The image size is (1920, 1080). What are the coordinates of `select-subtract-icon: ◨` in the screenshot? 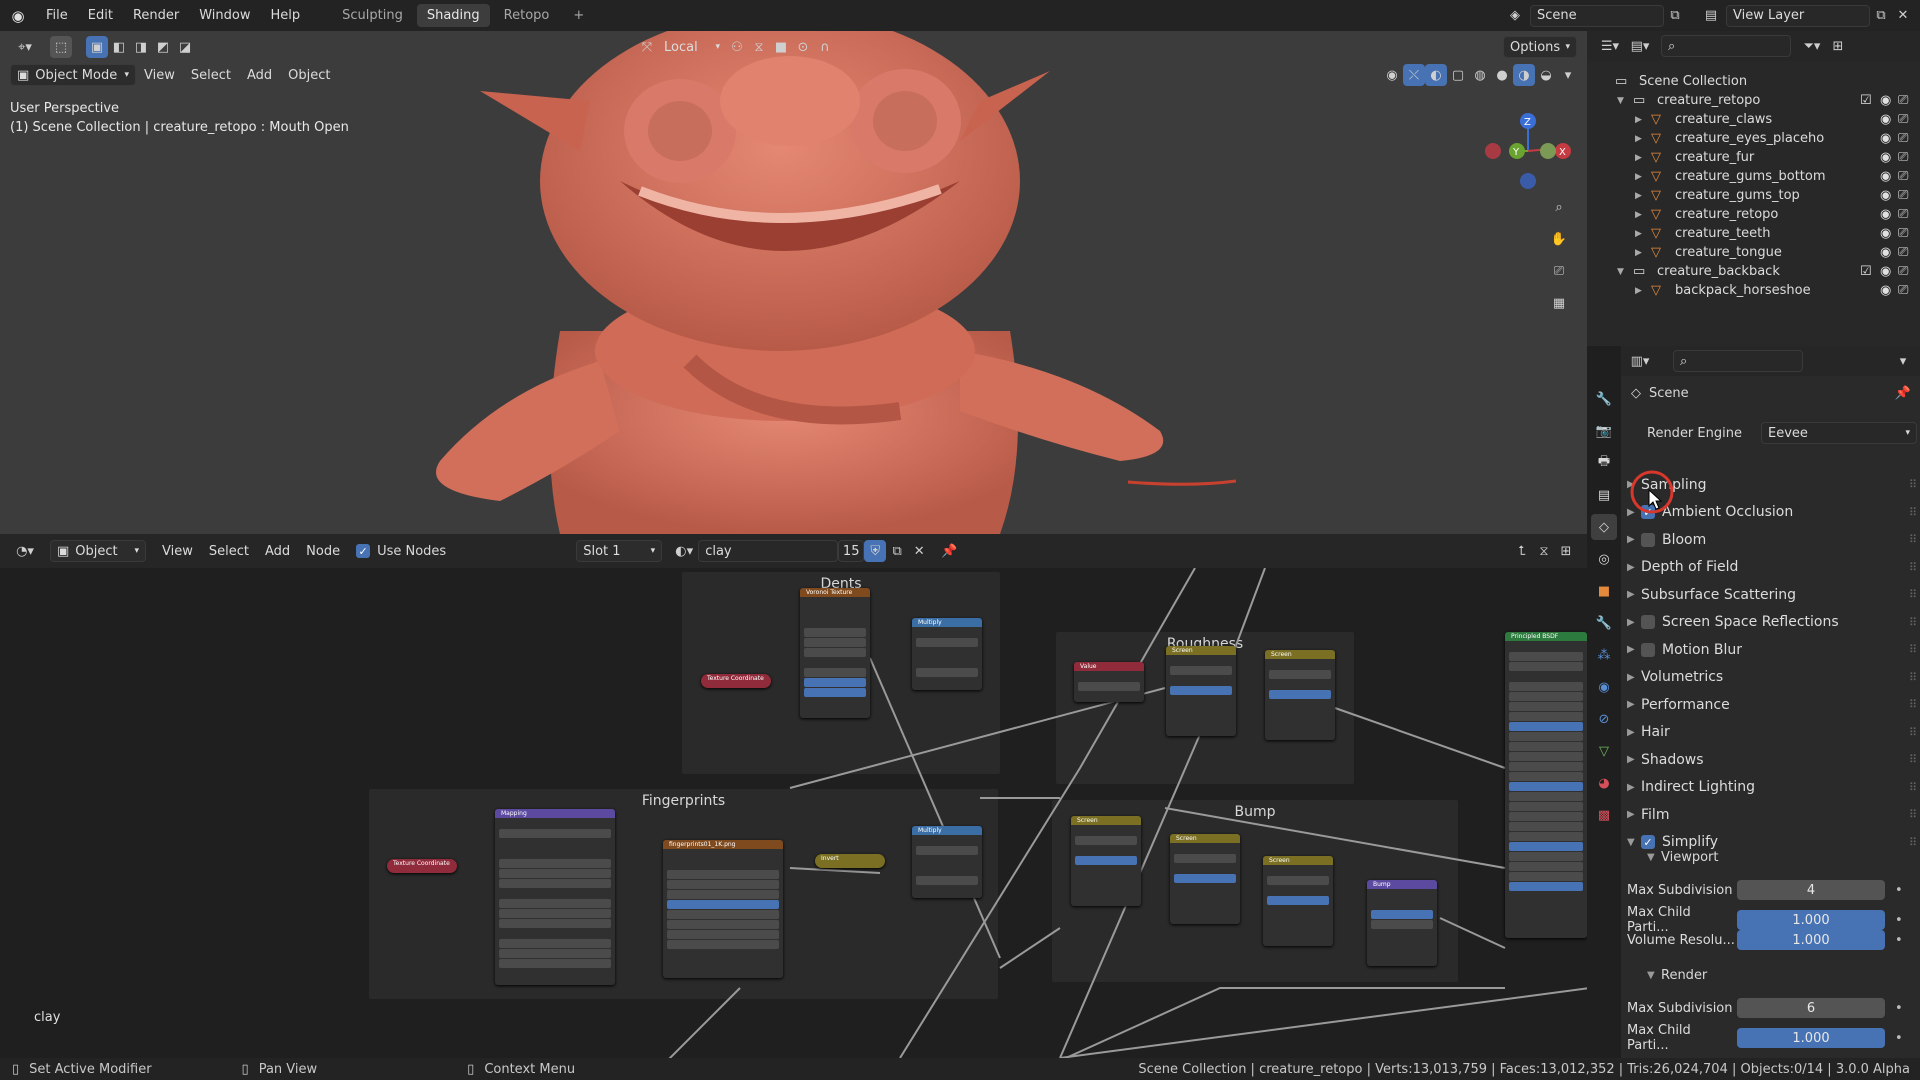 It's located at (141, 47).